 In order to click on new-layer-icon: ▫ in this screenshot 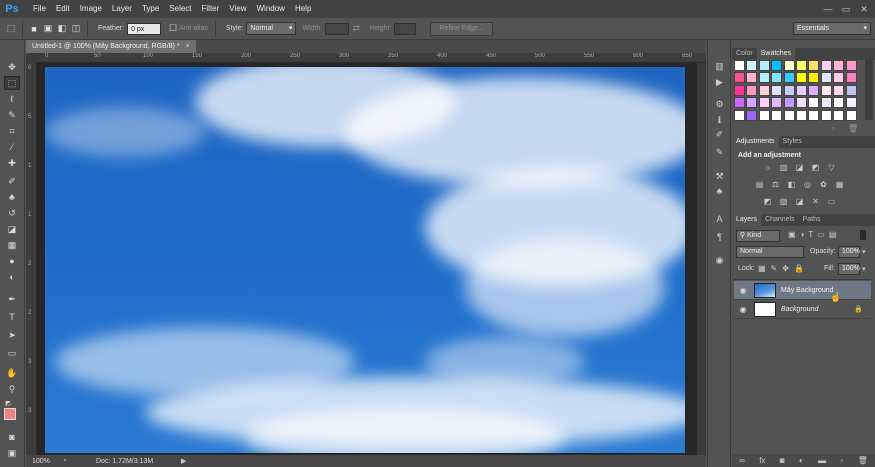, I will do `click(841, 460)`.